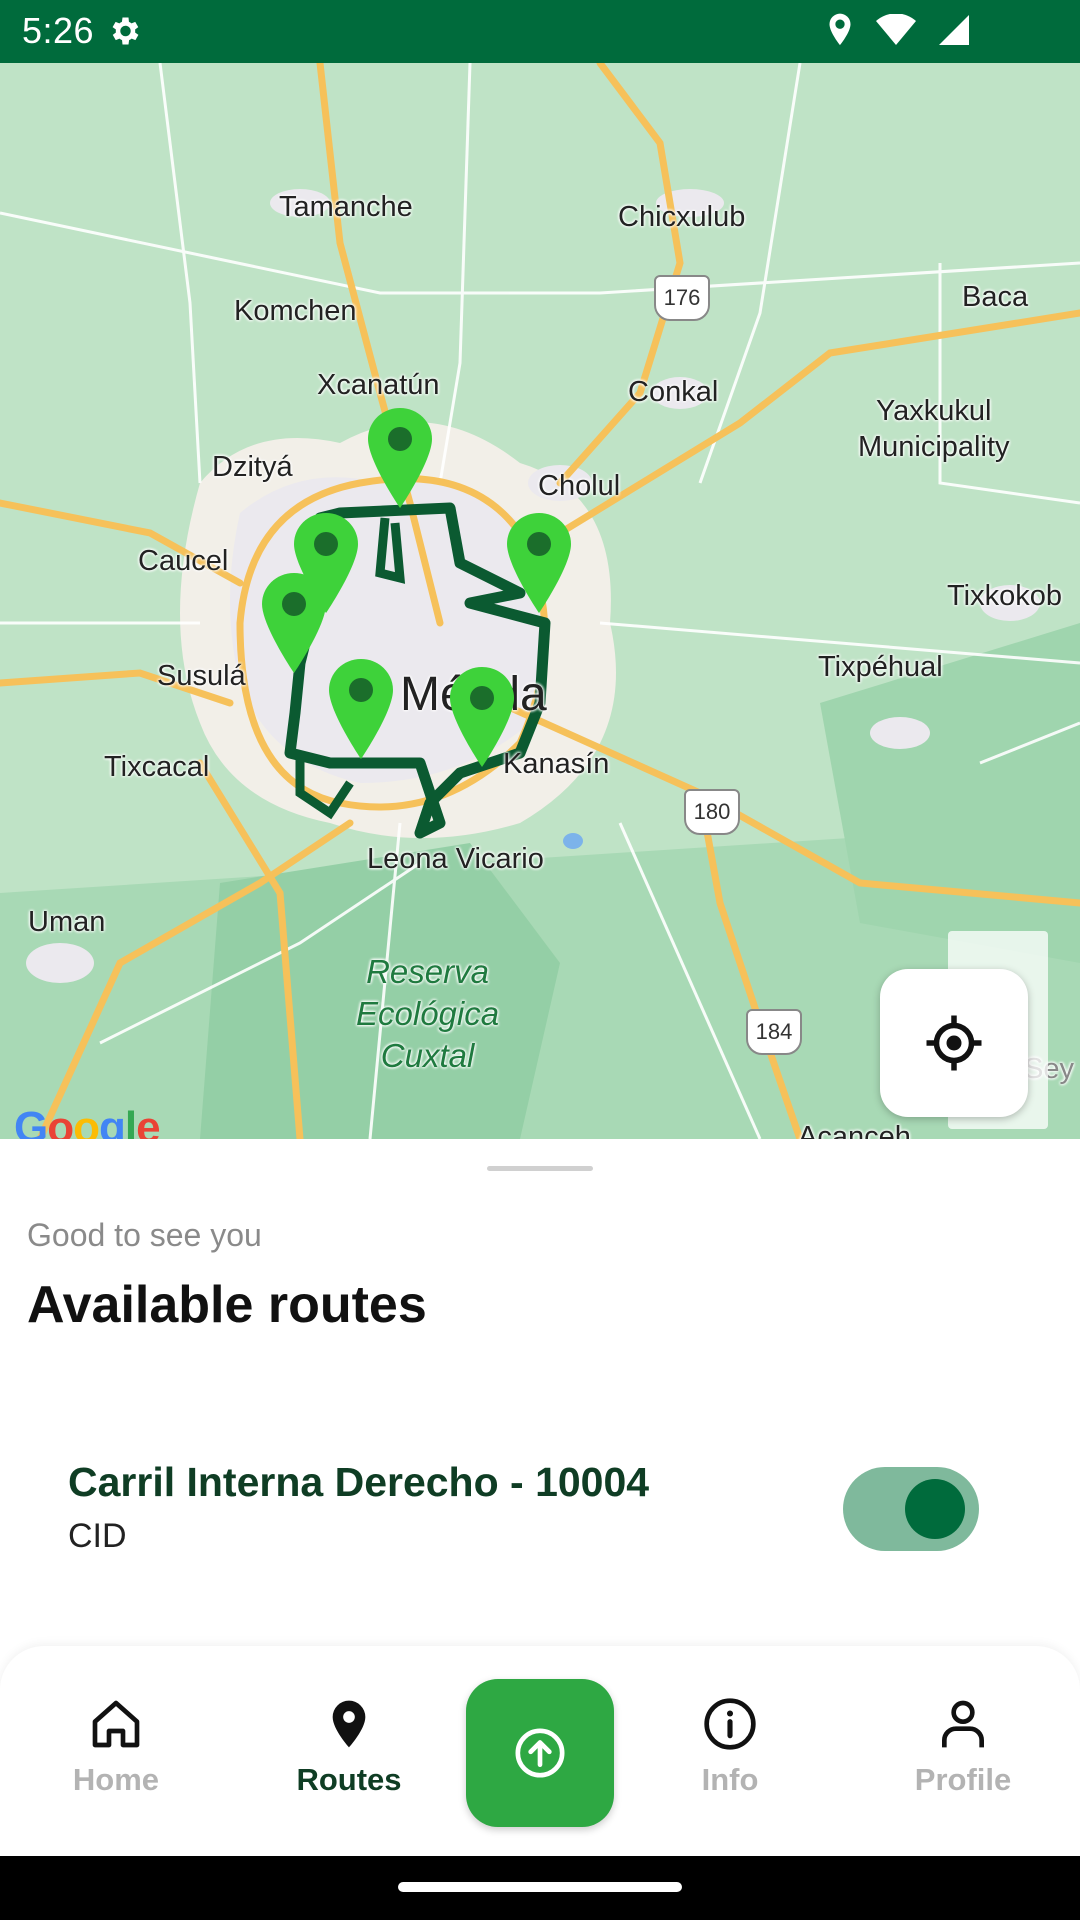 This screenshot has height=1920, width=1080. Describe the element at coordinates (579, 486) in the screenshot. I see `map-label-cholul: Cholul` at that location.